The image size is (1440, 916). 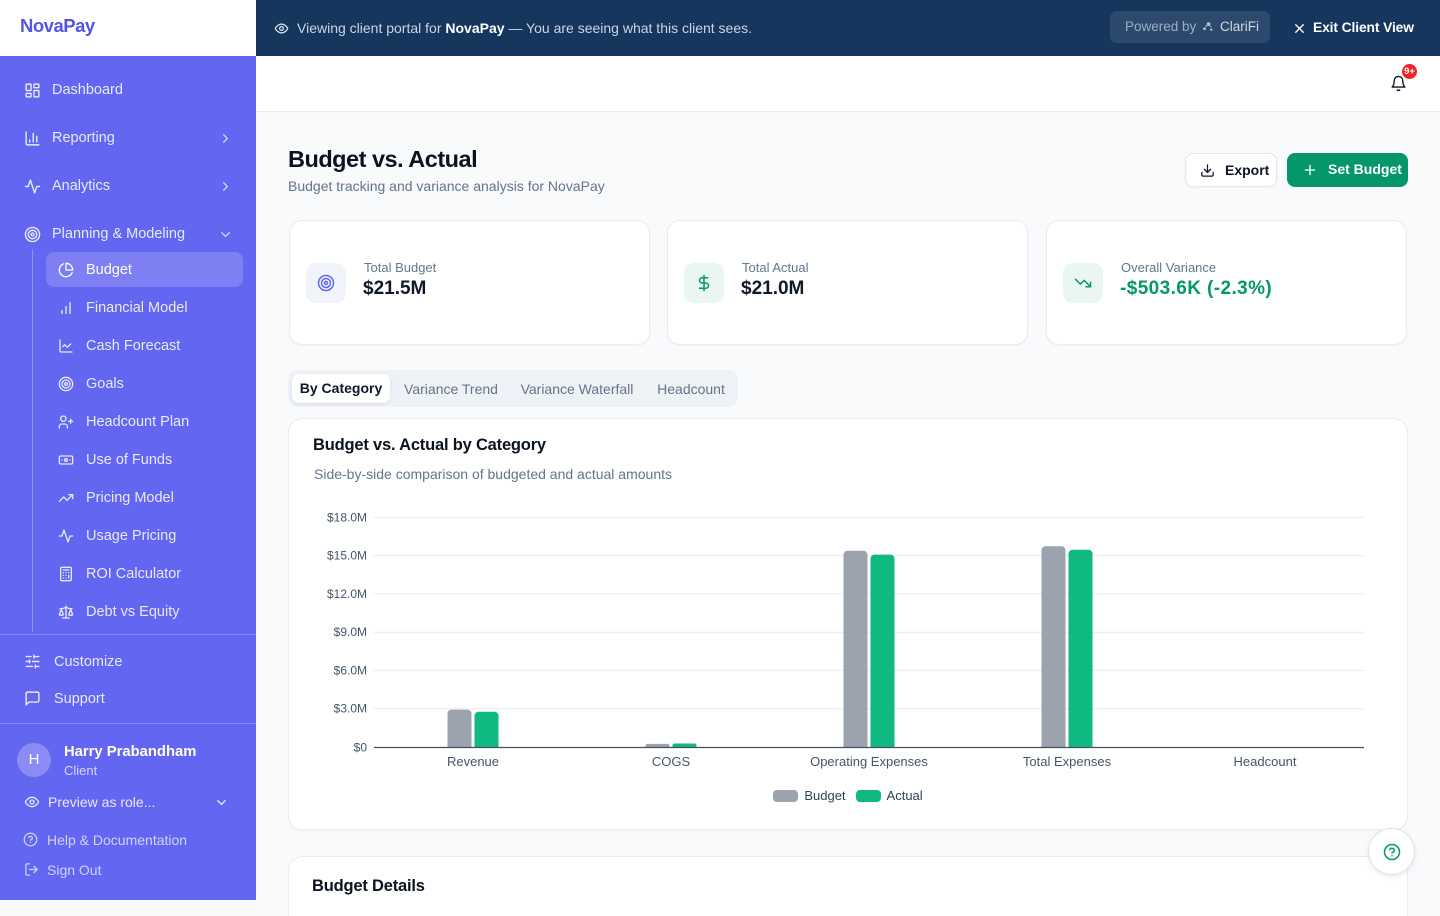 I want to click on svg-text: $18.0M, so click(x=347, y=517).